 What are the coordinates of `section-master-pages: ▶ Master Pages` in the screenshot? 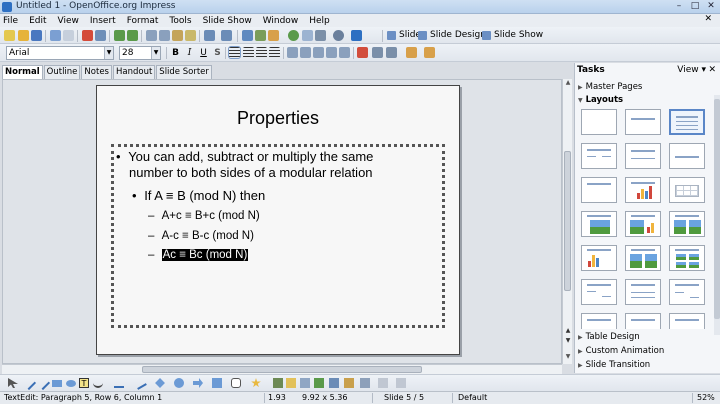 It's located at (610, 87).